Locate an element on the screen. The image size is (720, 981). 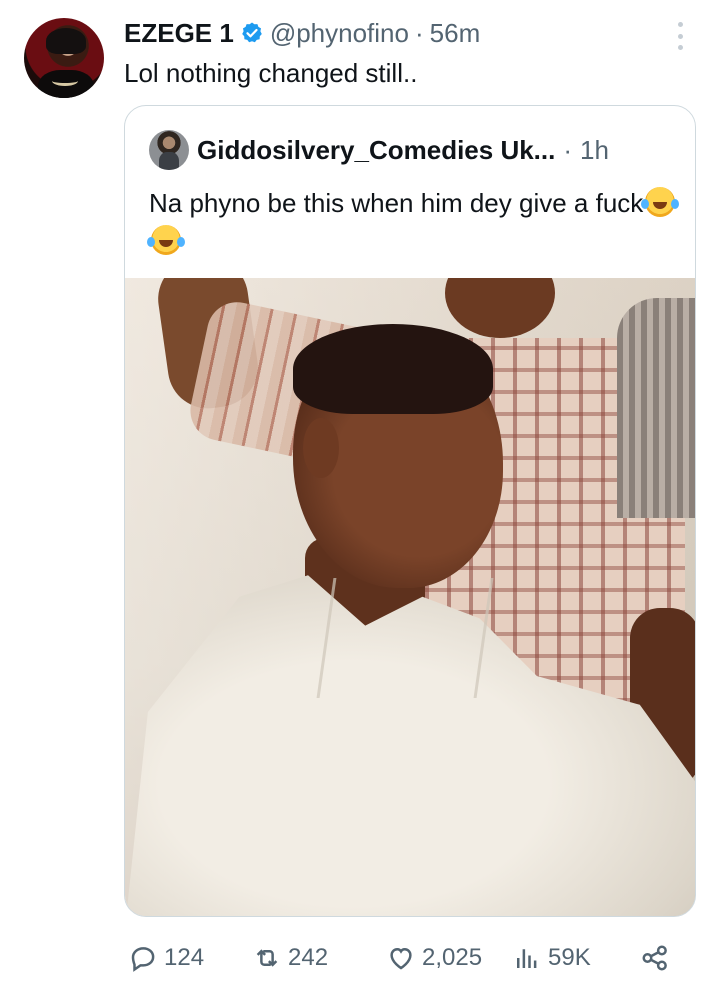
share-button is located at coordinates (655, 958).